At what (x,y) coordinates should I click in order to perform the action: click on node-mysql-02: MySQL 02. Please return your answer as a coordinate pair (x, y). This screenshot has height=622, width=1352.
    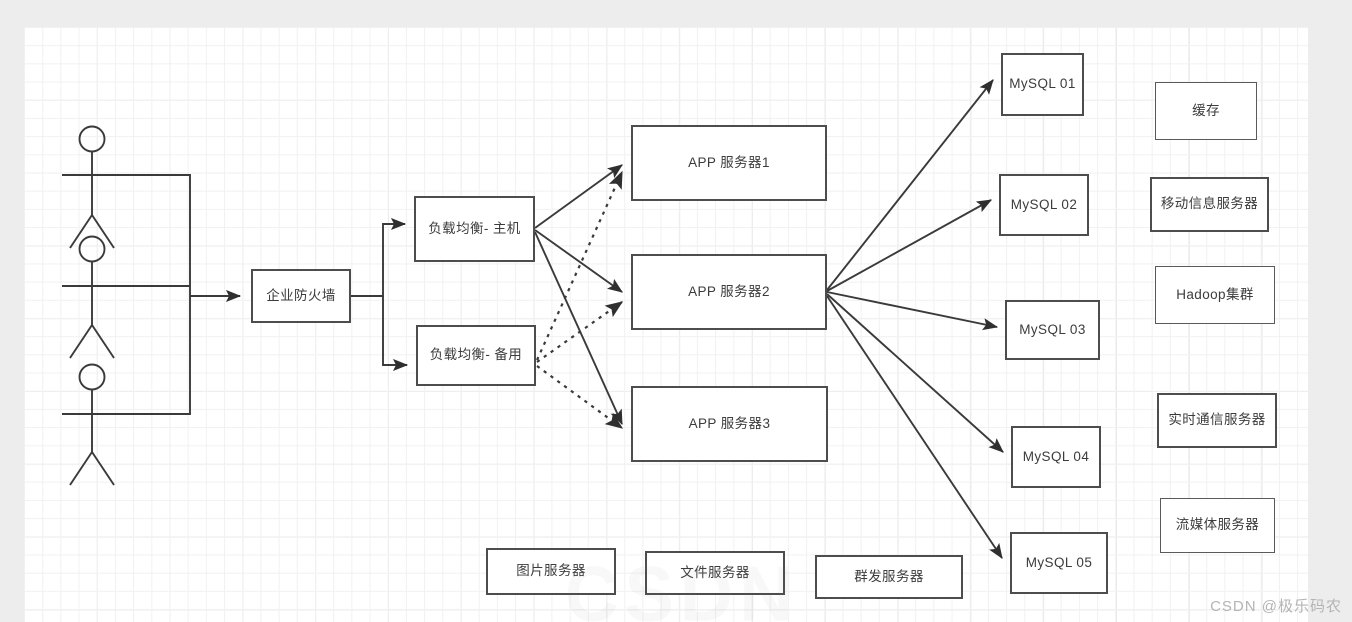
    Looking at the image, I should click on (1044, 205).